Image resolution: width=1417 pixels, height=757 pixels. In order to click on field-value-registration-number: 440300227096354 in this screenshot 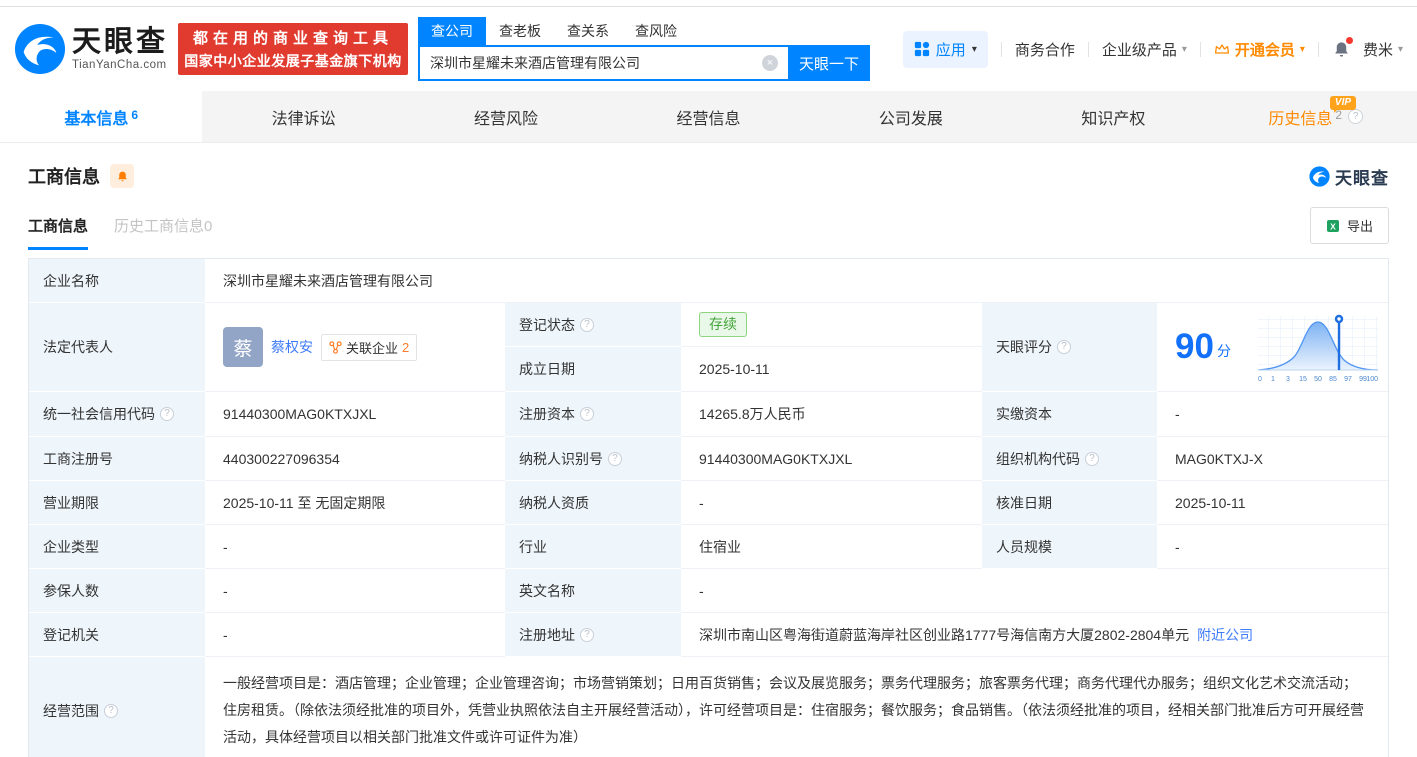, I will do `click(355, 459)`.